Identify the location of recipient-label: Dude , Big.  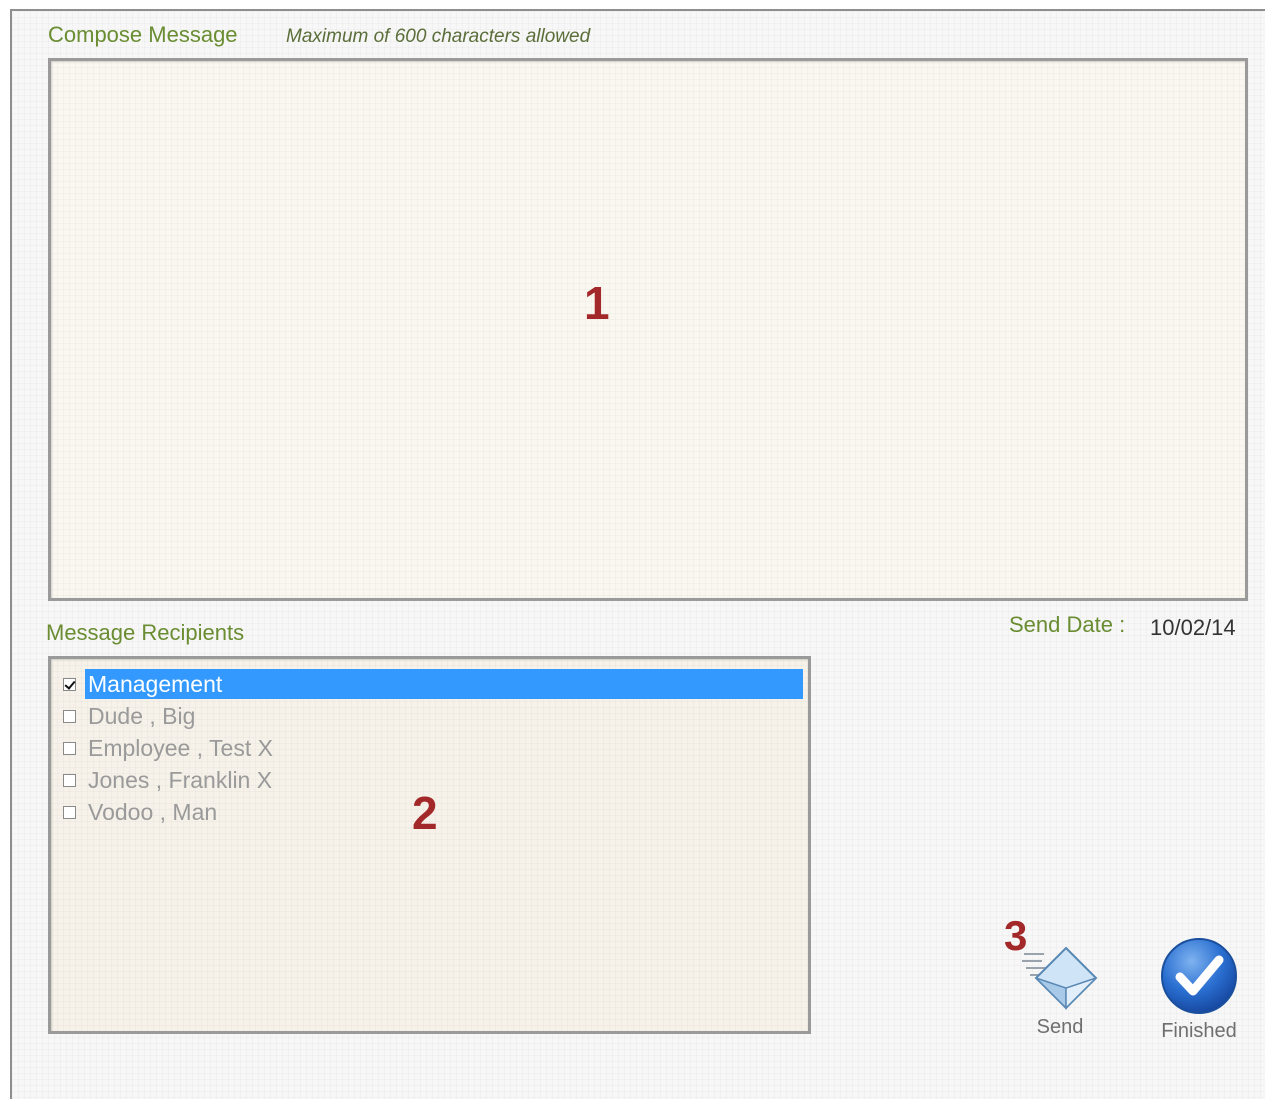
(142, 716).